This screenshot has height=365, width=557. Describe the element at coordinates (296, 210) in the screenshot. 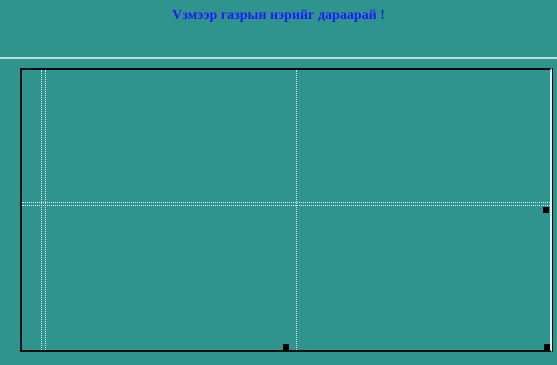

I see `grid-guide-vertical-middle` at that location.